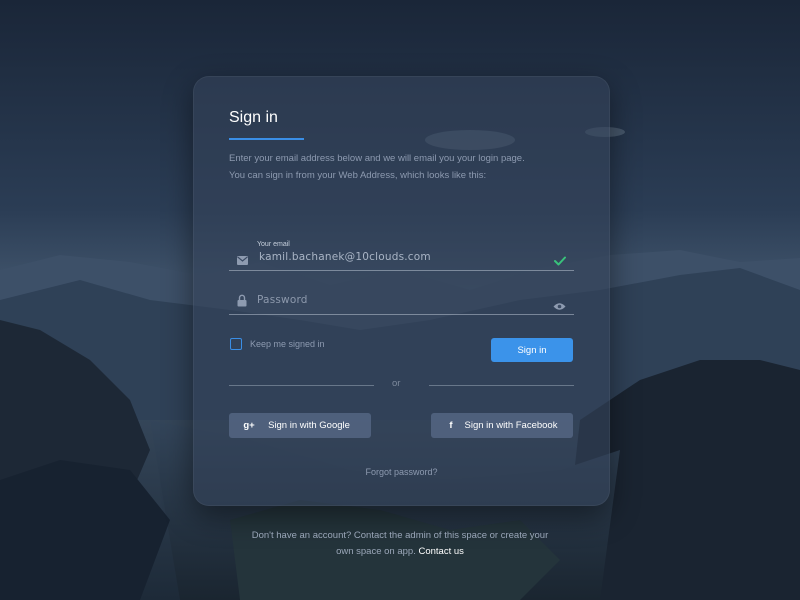 Image resolution: width=800 pixels, height=600 pixels. I want to click on keep-signed-in: Keep me signed in, so click(277, 344).